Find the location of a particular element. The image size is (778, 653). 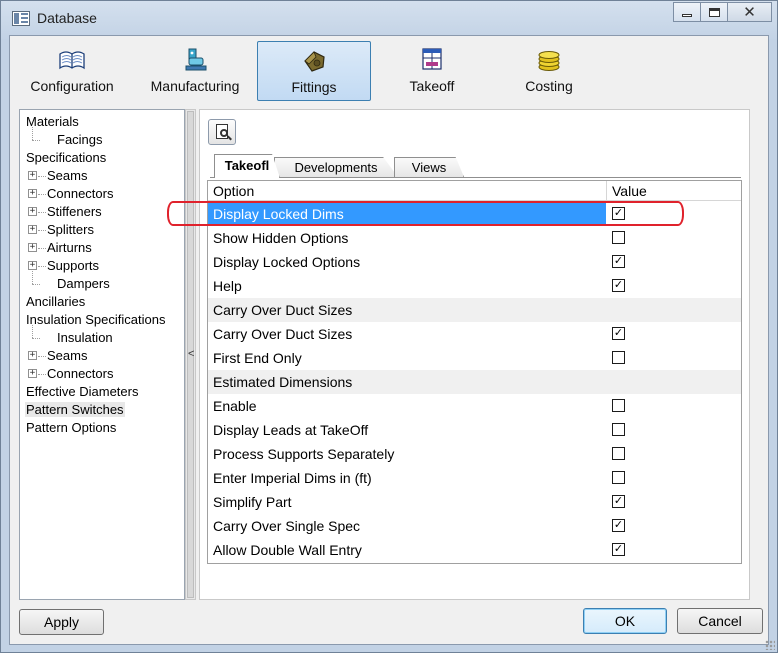

caption-buttons: ✕ is located at coordinates (722, 12).